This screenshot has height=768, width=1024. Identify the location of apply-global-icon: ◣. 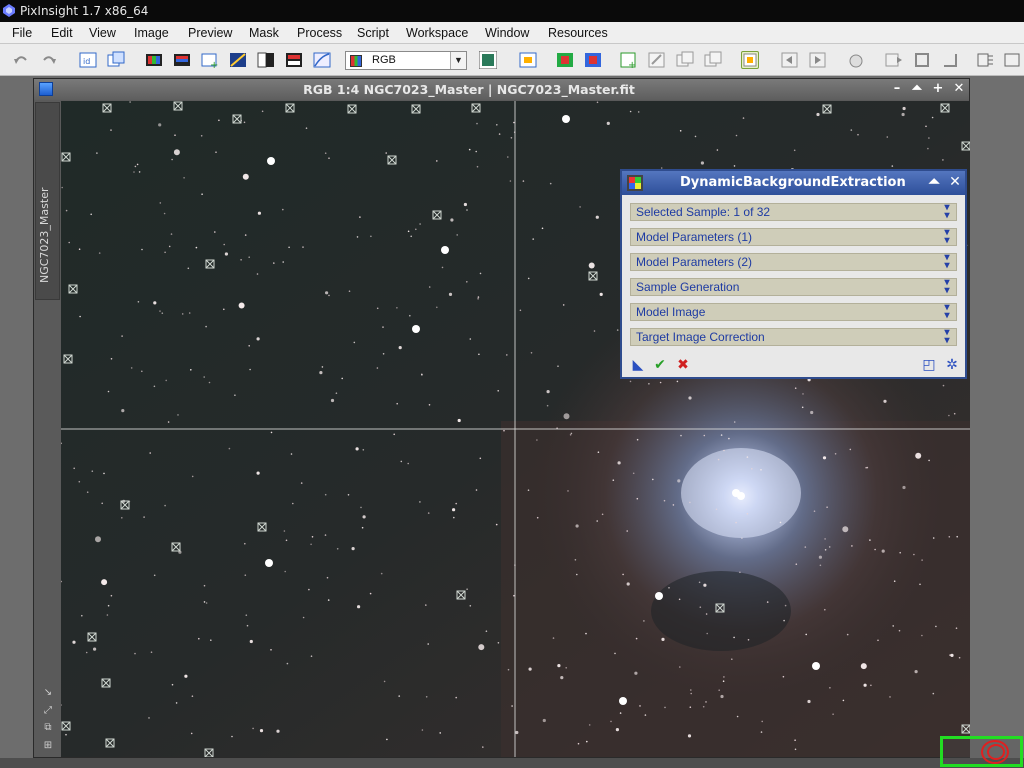
(638, 365).